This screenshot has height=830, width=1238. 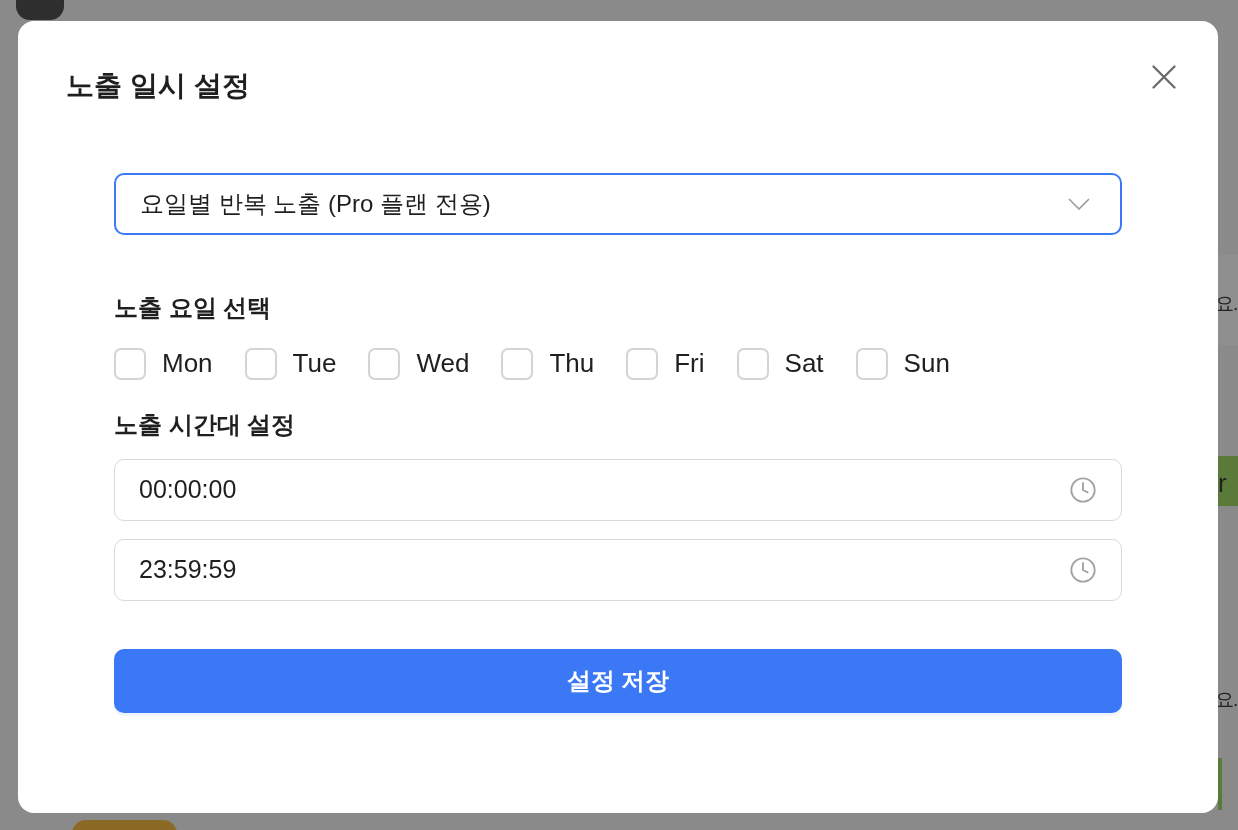 What do you see at coordinates (548, 363) in the screenshot?
I see `day-checkbox: Thu` at bounding box center [548, 363].